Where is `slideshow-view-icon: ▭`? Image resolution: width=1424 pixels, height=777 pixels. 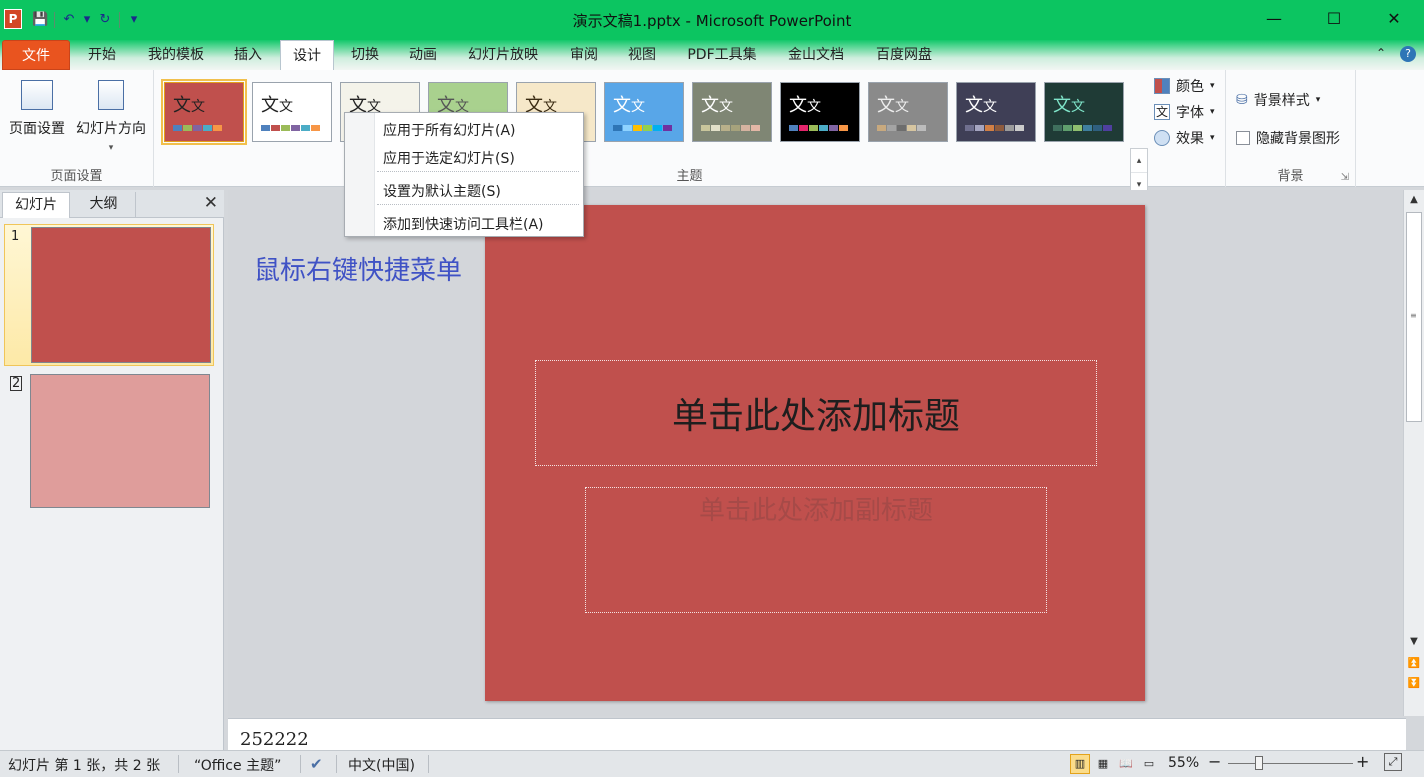
slideshow-view-icon: ▭ is located at coordinates (1149, 764).